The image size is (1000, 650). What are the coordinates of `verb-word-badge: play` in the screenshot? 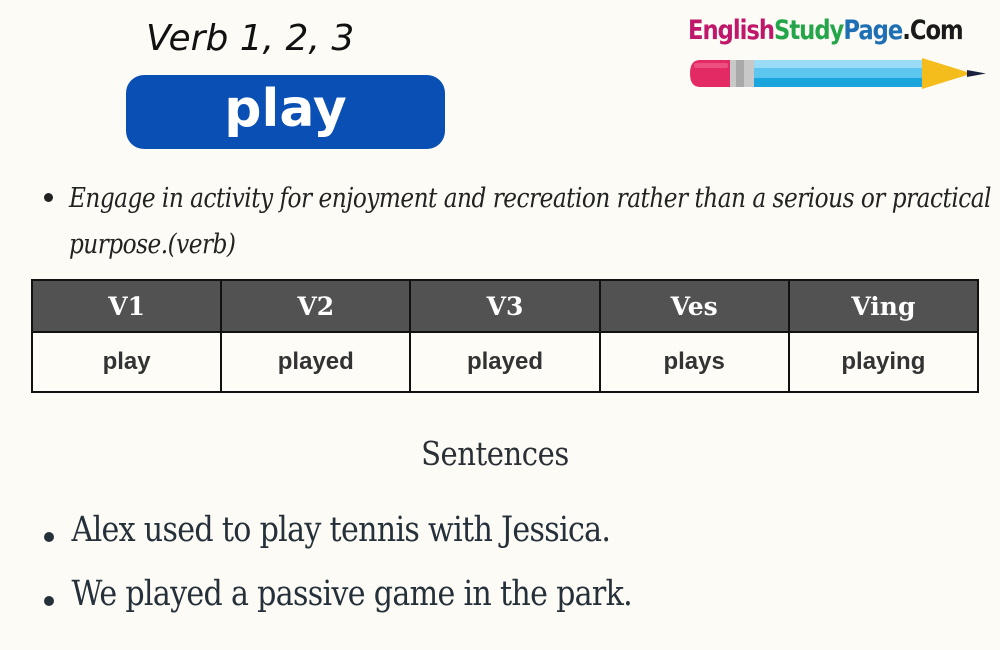 It's located at (285, 112).